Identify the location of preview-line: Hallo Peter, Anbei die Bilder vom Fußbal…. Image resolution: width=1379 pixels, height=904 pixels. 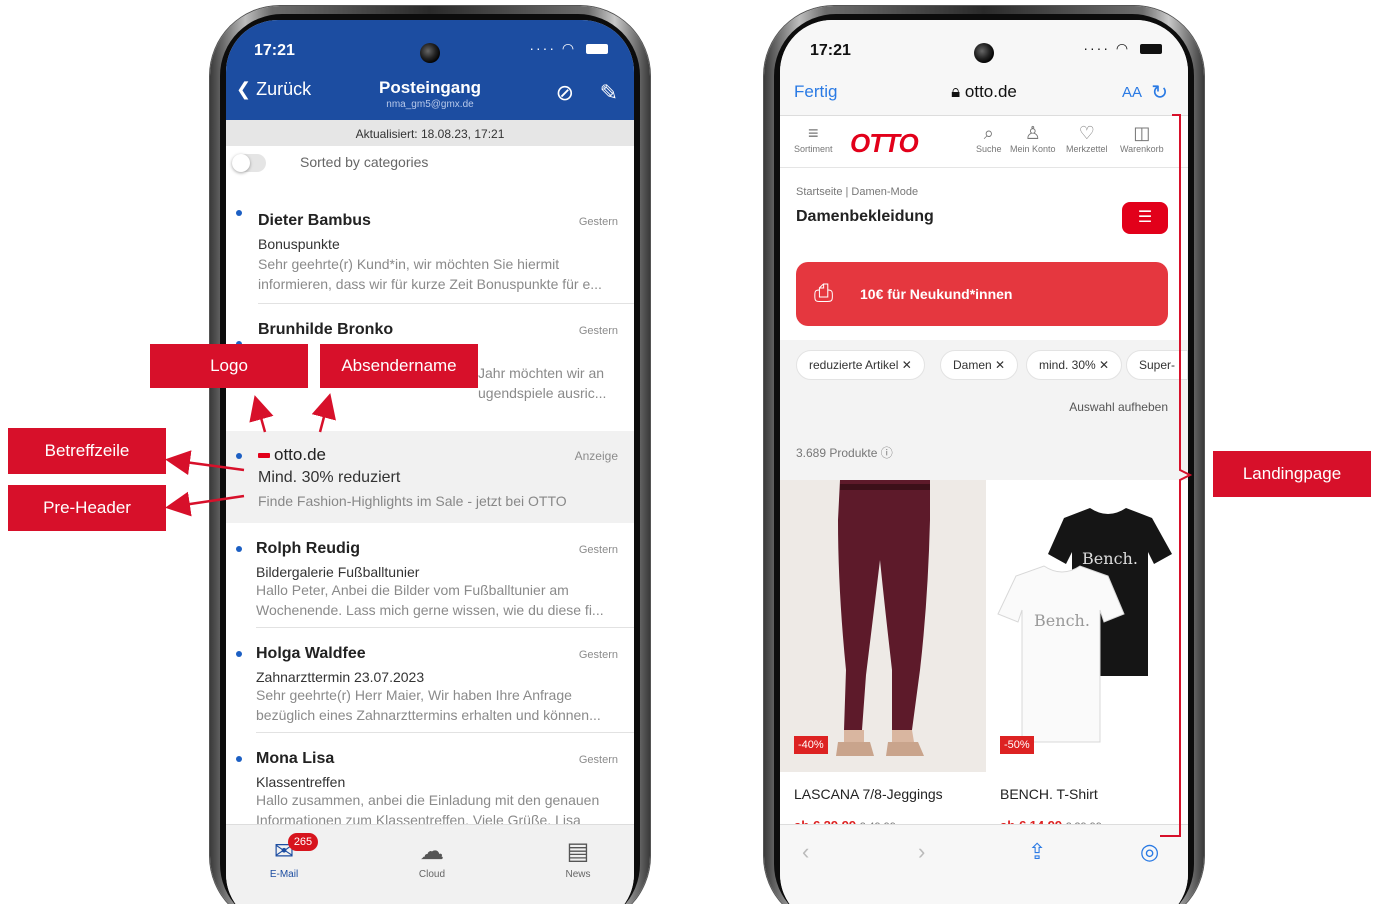
(412, 590).